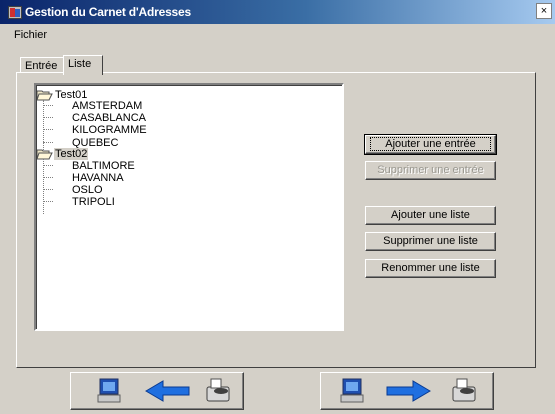 The width and height of the screenshot is (555, 414). I want to click on tree-item: TRIPOLI, so click(93, 202).